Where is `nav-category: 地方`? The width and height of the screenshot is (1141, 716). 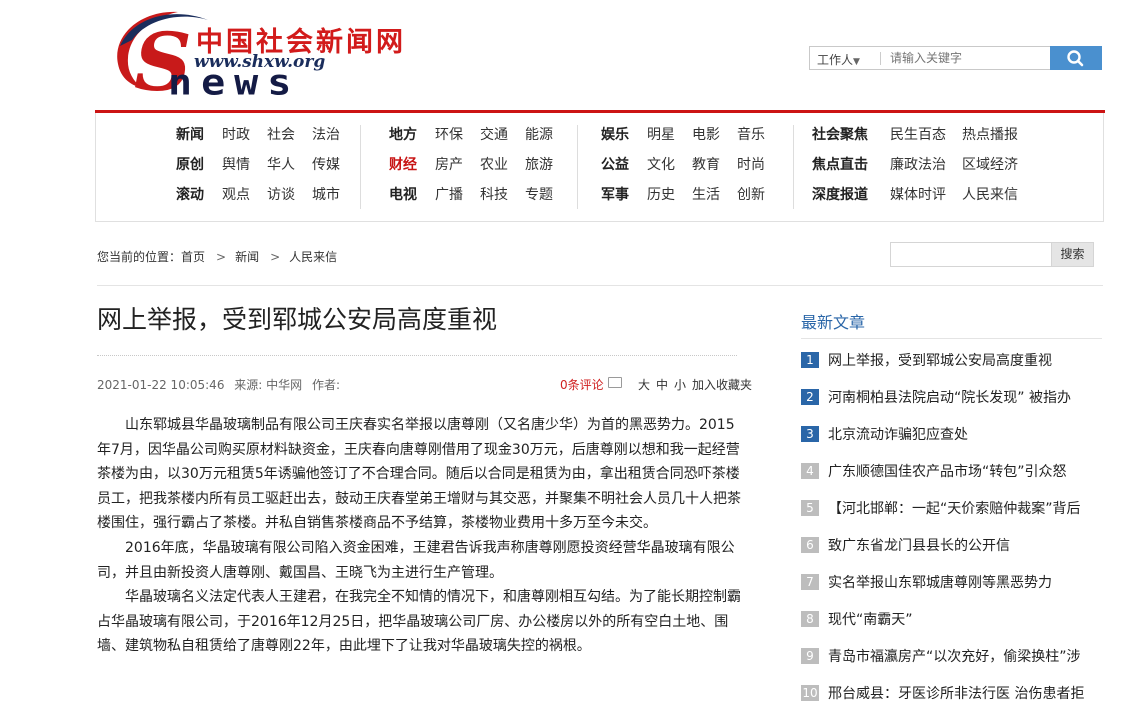 nav-category: 地方 is located at coordinates (403, 135).